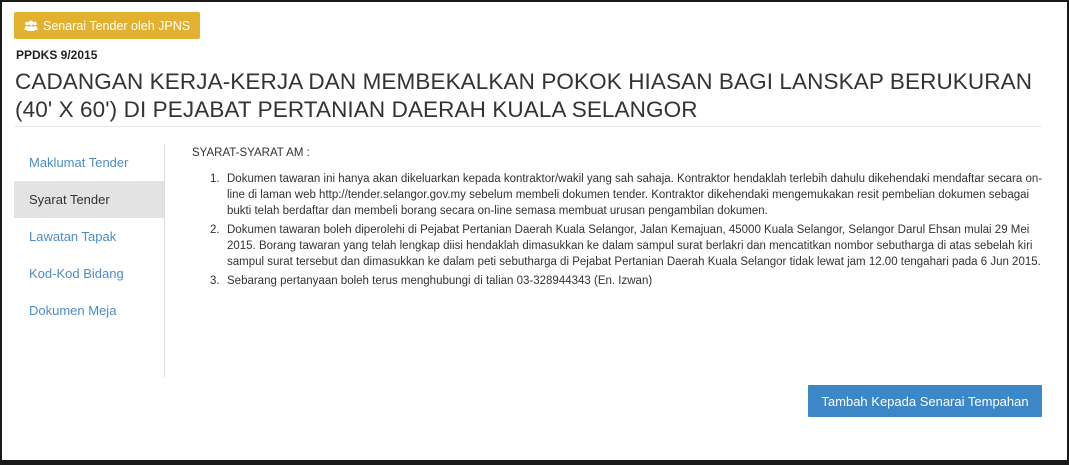 This screenshot has width=1069, height=465. I want to click on list-number: 2., so click(215, 230).